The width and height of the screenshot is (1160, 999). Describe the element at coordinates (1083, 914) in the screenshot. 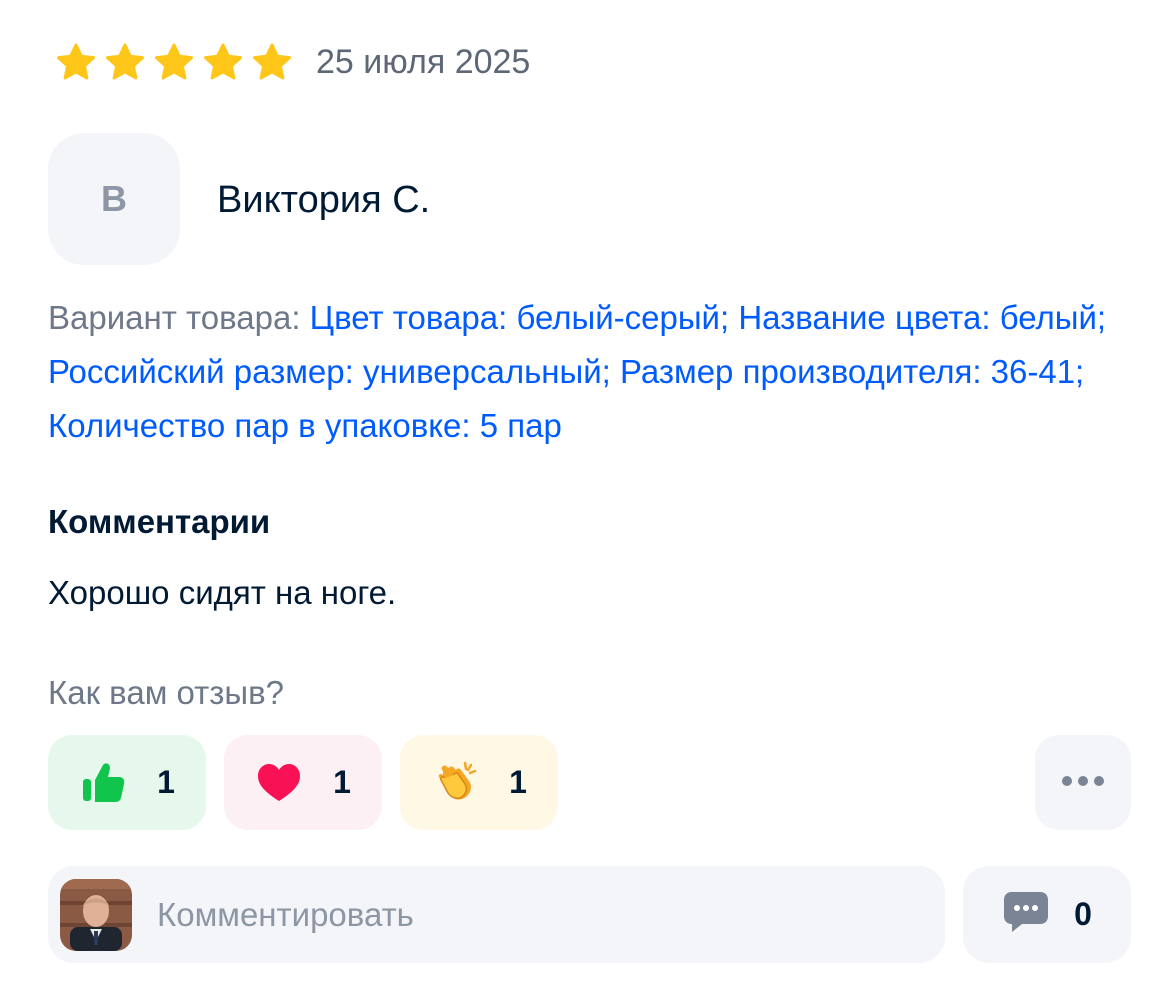

I see `comments-count: 0` at that location.